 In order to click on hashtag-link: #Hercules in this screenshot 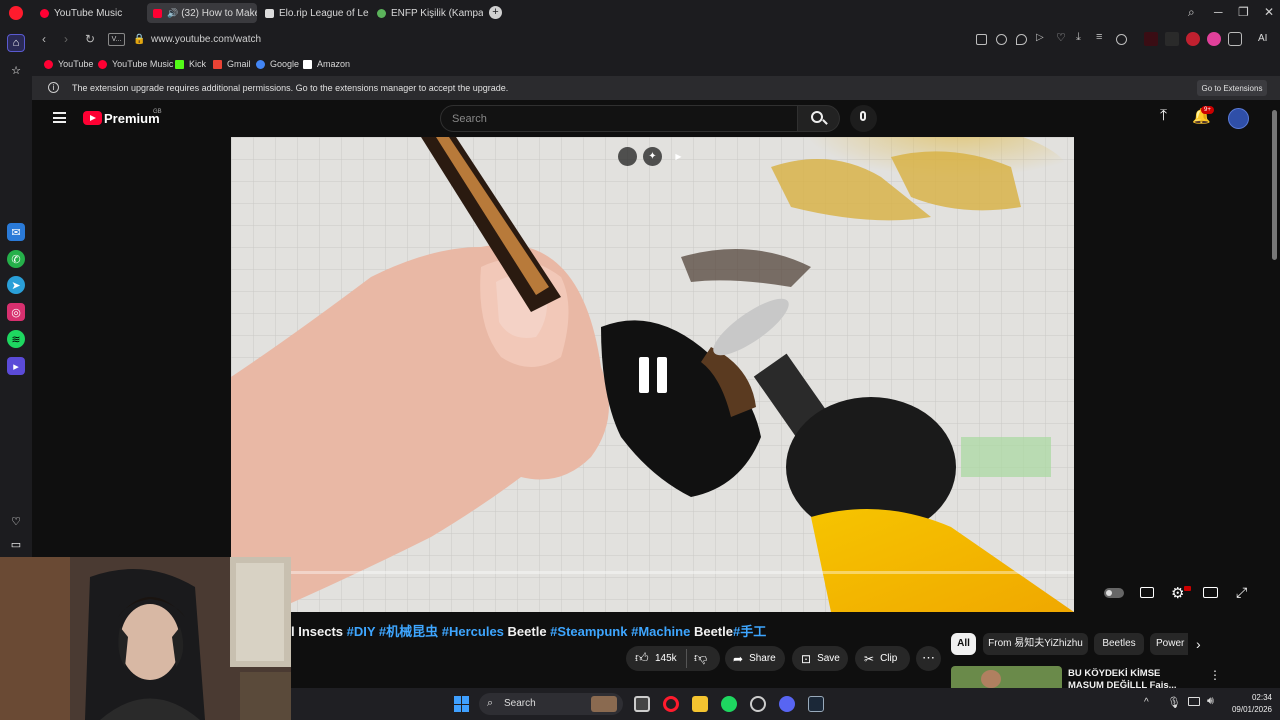, I will do `click(475, 631)`.